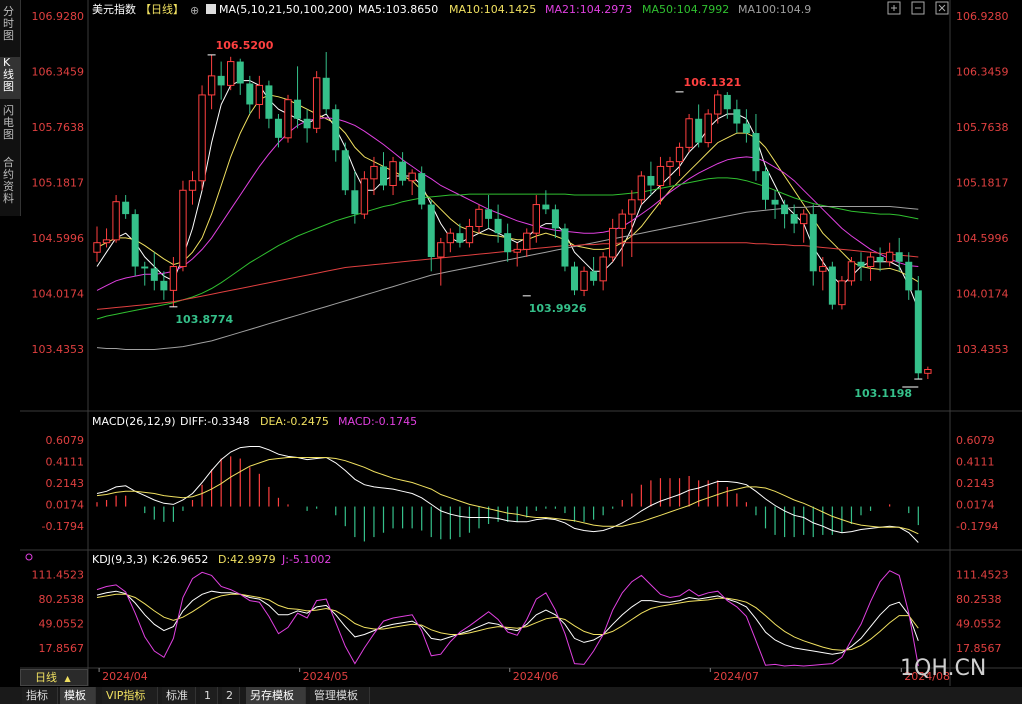 Image resolution: width=1022 pixels, height=704 pixels. I want to click on close-icon, so click(942, 8).